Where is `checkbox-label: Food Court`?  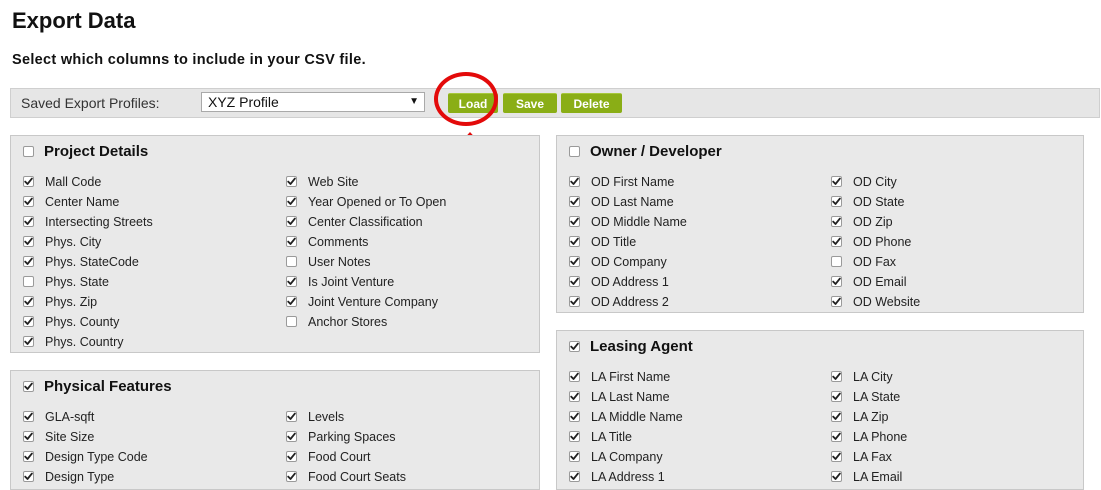 checkbox-label: Food Court is located at coordinates (339, 457).